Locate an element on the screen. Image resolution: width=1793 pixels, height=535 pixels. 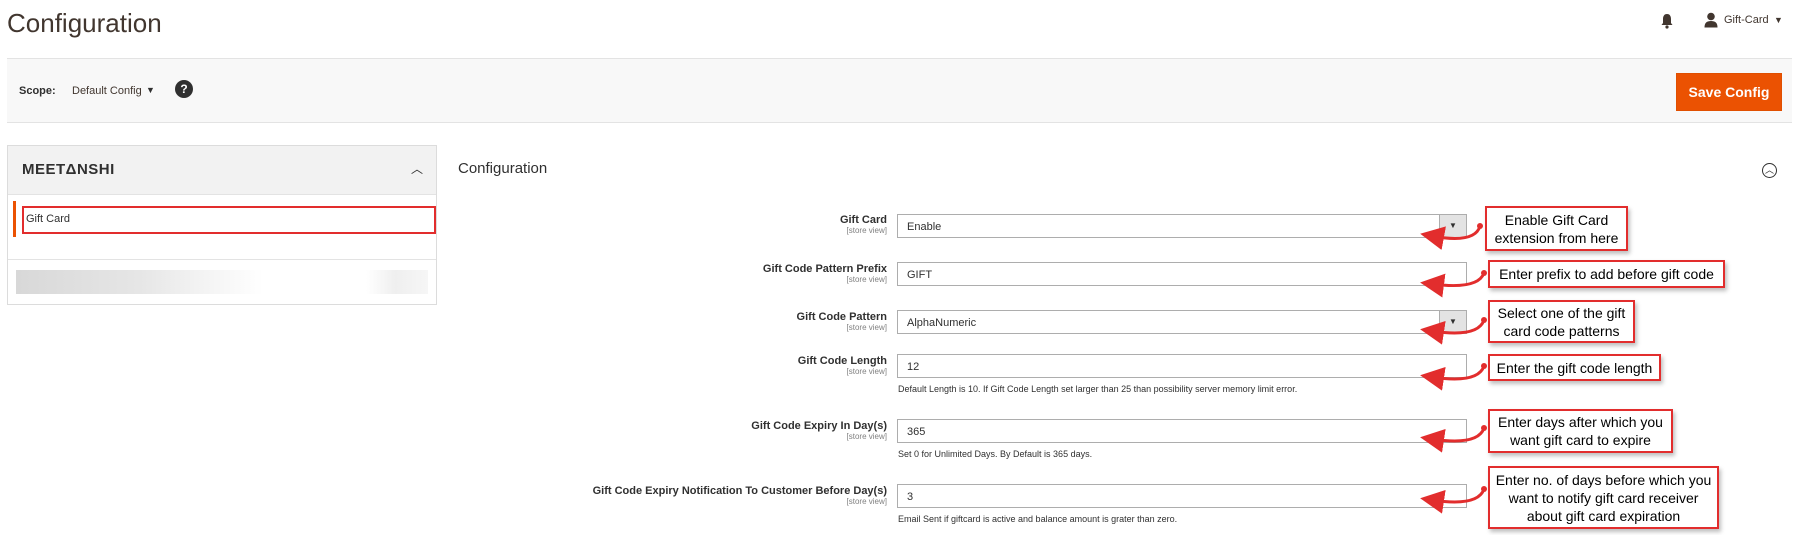
page-title: Configuration is located at coordinates (84, 23).